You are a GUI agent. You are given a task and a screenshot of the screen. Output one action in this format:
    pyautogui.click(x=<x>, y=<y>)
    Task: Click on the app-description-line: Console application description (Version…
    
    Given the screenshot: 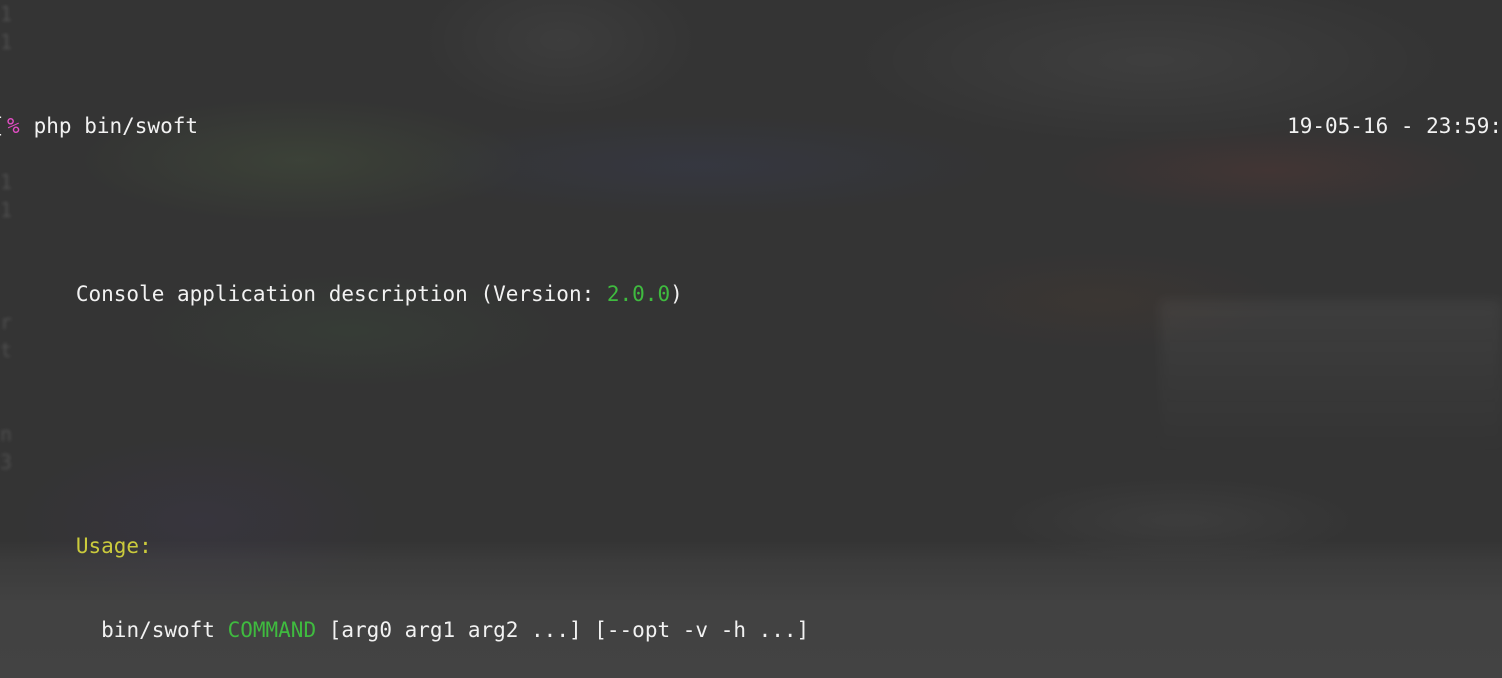 What is the action you would take?
    pyautogui.click(x=751, y=279)
    